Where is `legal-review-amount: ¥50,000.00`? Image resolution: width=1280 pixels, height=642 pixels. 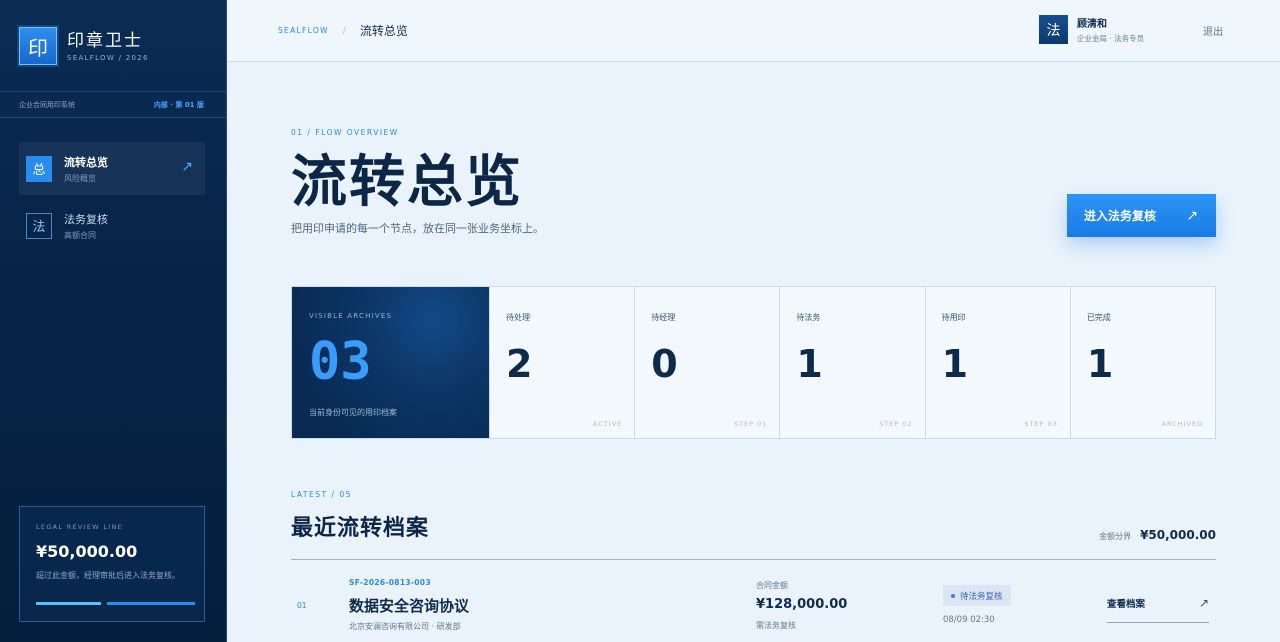
legal-review-amount: ¥50,000.00 is located at coordinates (87, 551).